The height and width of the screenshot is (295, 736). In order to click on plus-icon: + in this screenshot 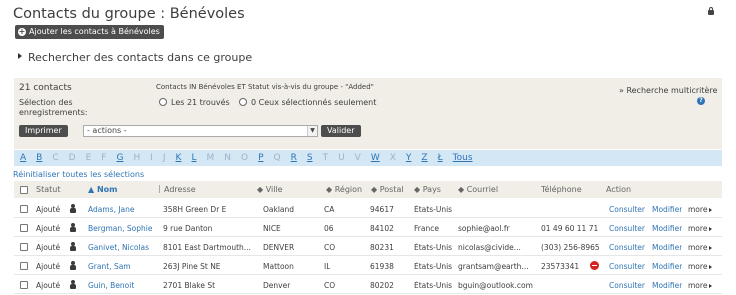, I will do `click(22, 31)`.